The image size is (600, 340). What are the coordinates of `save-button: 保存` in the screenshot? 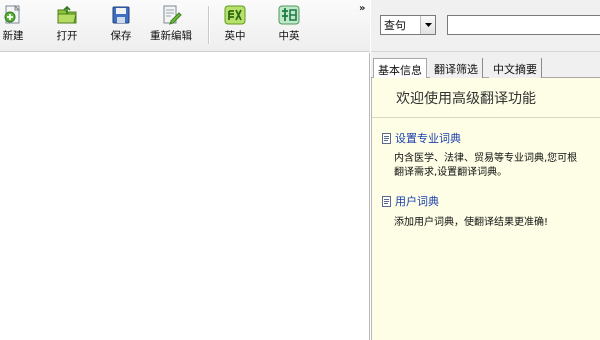 It's located at (121, 26).